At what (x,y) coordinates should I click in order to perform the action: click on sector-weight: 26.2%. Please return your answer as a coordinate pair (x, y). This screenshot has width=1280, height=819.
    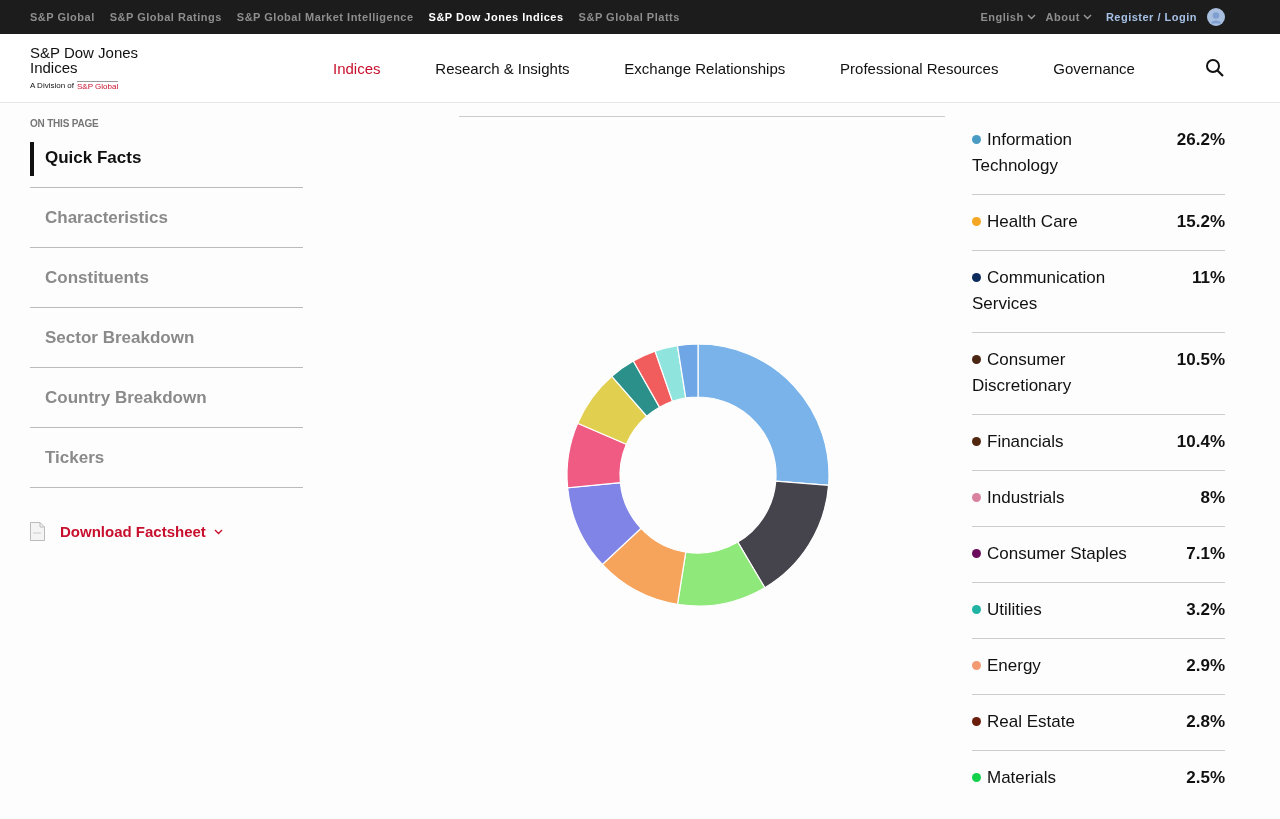
    Looking at the image, I should click on (1200, 140).